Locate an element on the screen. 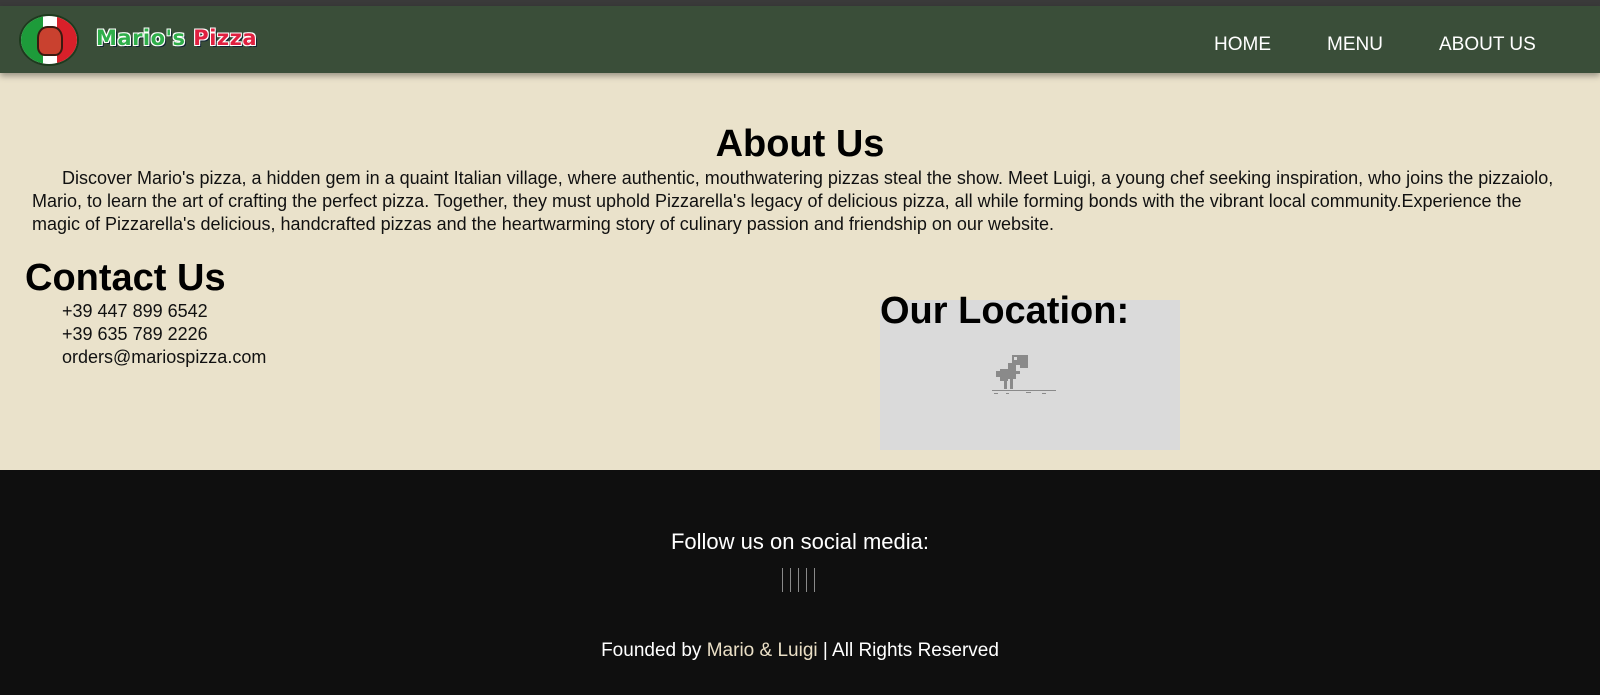  founded-suffix: | All Rights Reserved is located at coordinates (910, 650).